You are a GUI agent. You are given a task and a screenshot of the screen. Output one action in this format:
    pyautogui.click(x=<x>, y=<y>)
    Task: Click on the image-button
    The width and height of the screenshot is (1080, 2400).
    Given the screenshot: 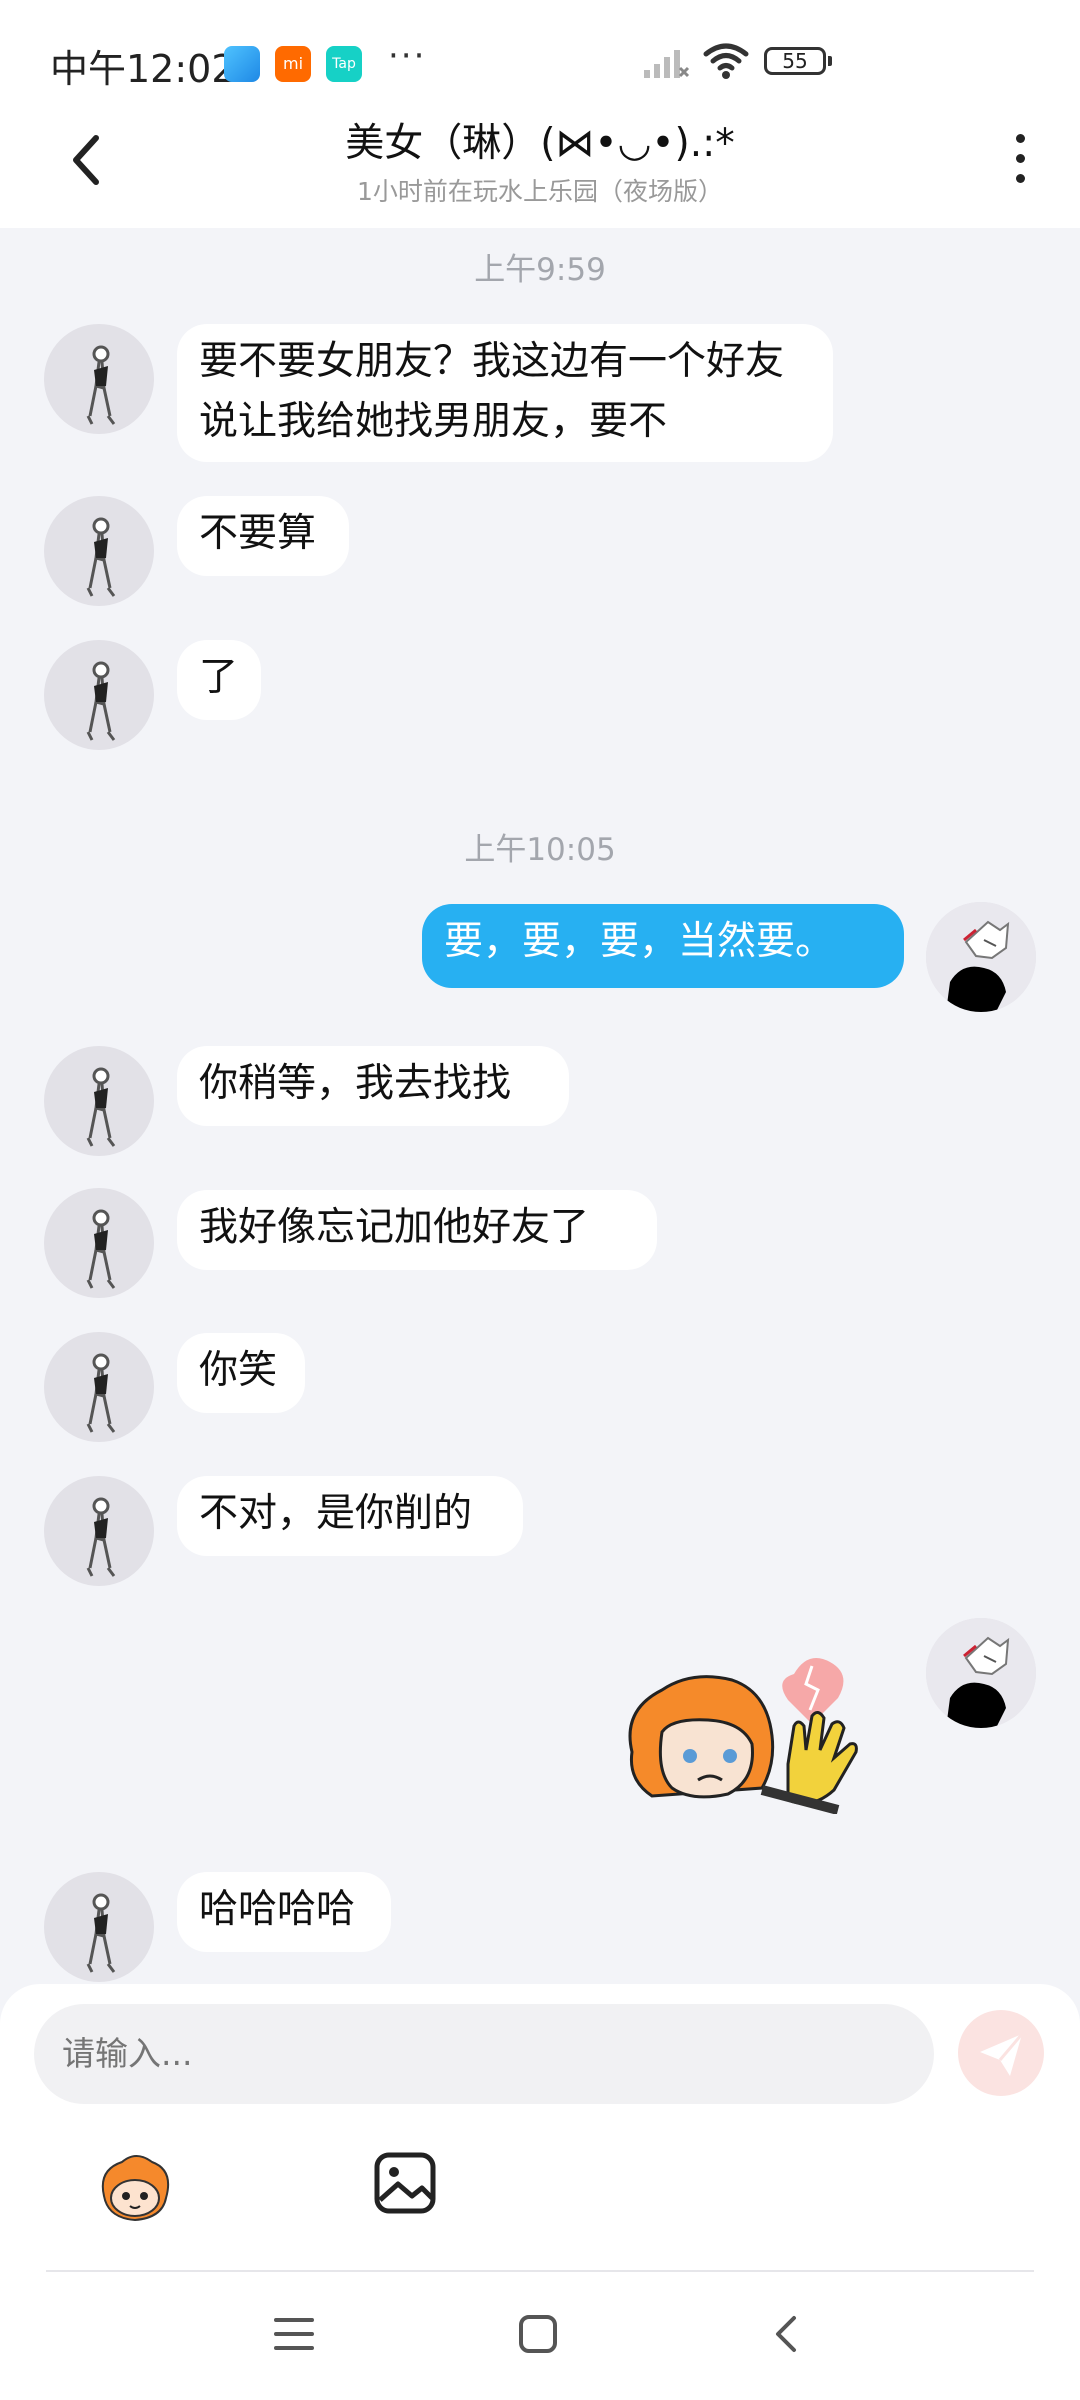 What is the action you would take?
    pyautogui.click(x=405, y=2183)
    